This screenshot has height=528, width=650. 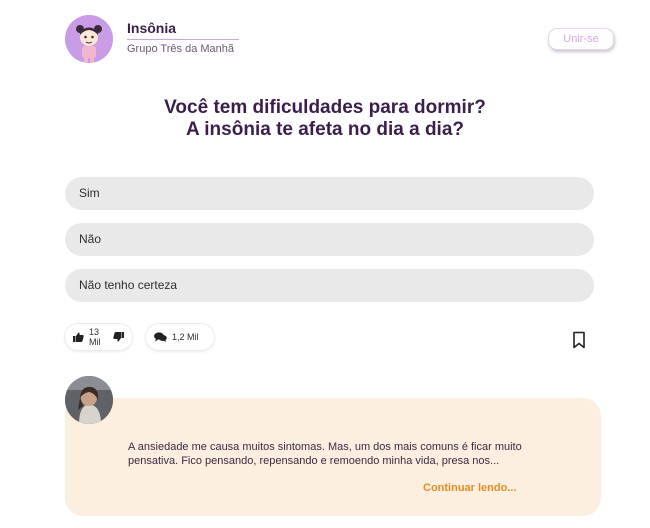 I want to click on reactions-pill: 13 Mil, so click(x=98, y=337).